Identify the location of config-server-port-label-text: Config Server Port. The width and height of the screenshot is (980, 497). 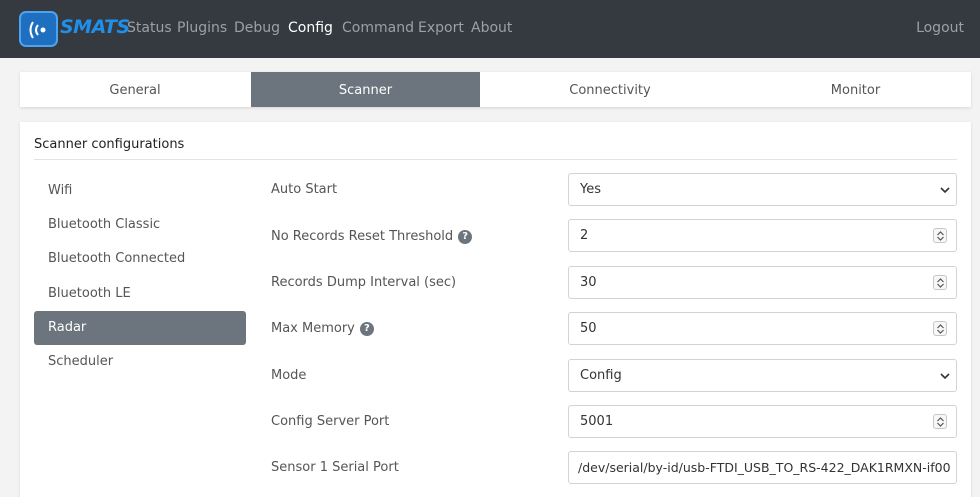
(330, 421).